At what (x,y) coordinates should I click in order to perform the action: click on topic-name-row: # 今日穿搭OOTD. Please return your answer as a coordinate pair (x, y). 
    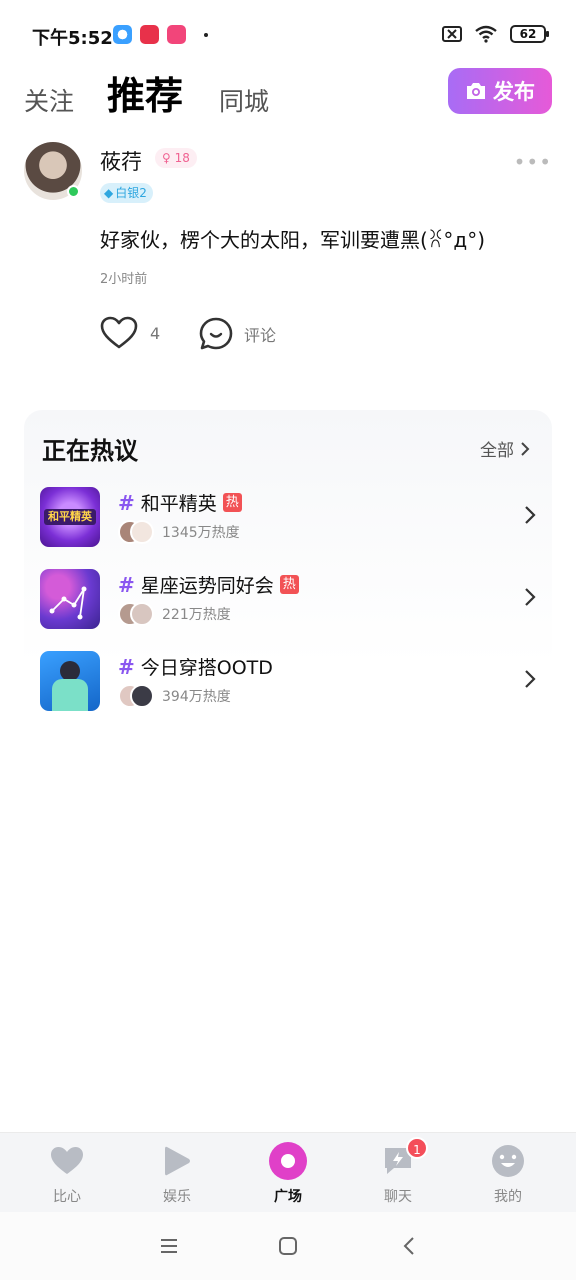
    Looking at the image, I should click on (195, 666).